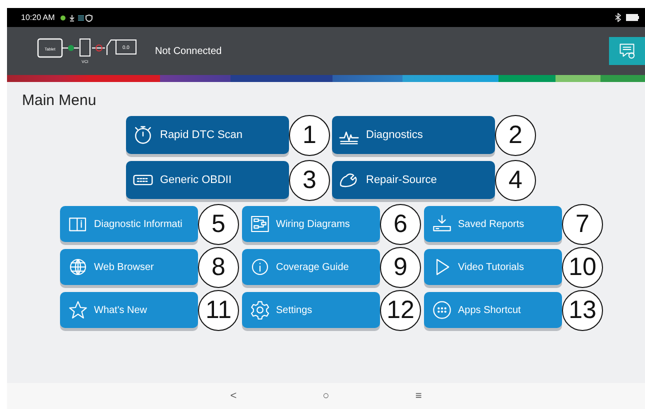  Describe the element at coordinates (207, 180) in the screenshot. I see `menu-button: Generic OBDII` at that location.